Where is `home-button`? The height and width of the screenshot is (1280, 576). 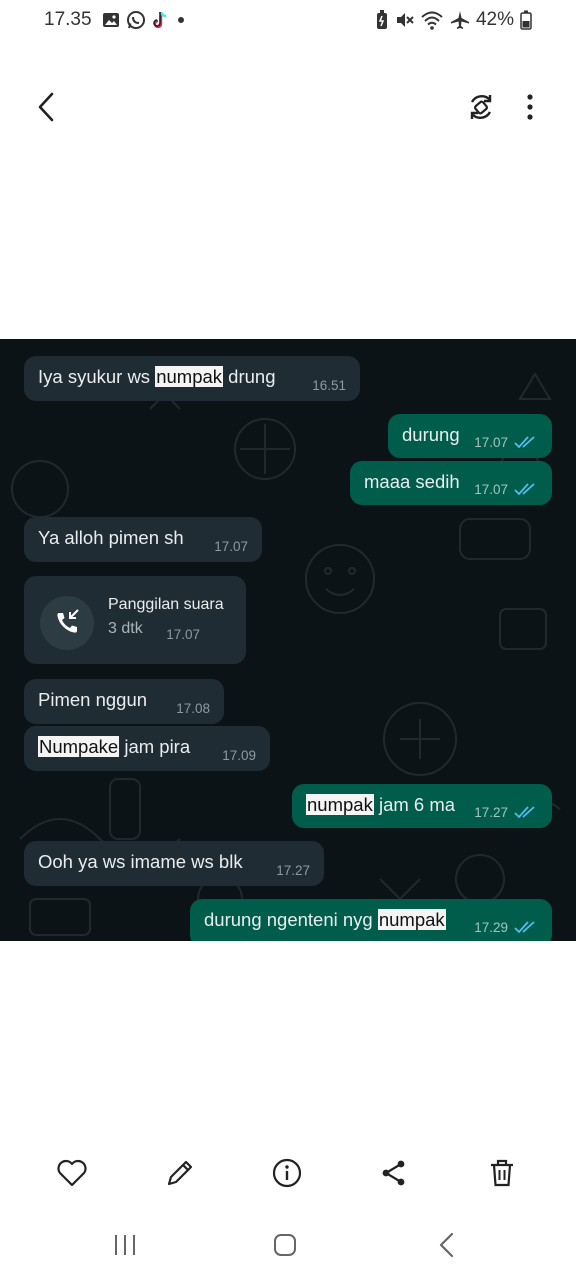 home-button is located at coordinates (285, 1245).